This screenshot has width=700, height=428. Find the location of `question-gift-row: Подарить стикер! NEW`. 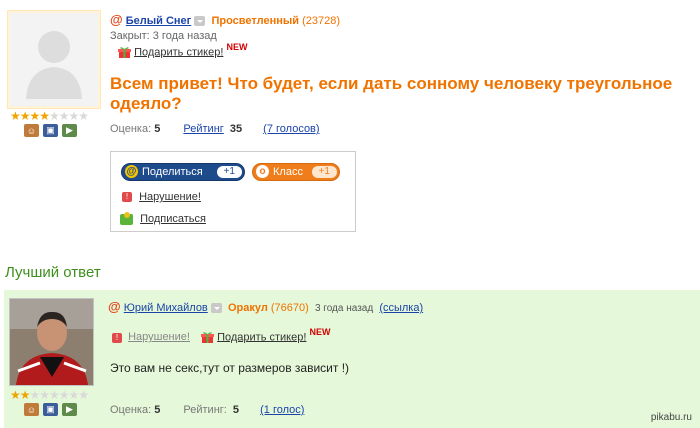

question-gift-row: Подарить стикер! NEW is located at coordinates (182, 50).